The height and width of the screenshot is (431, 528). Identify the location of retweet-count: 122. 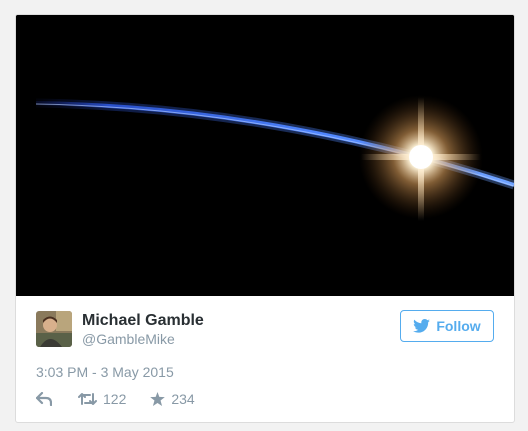
(115, 399).